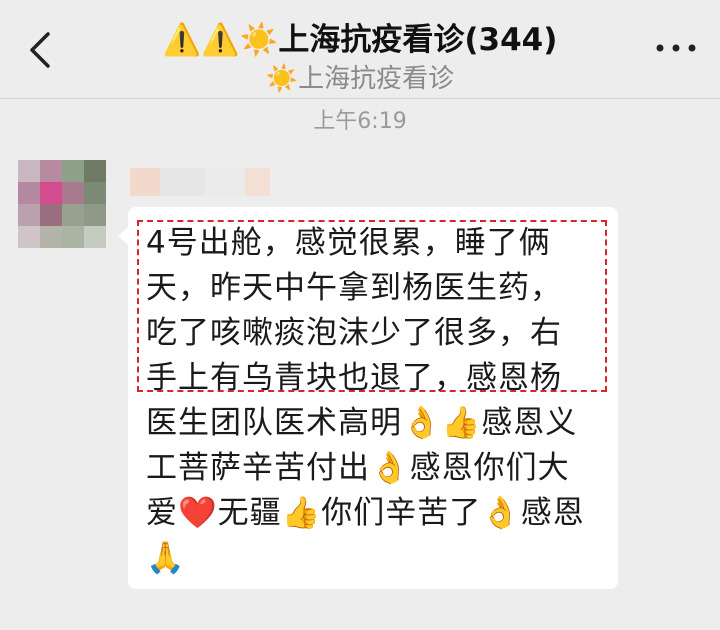 The image size is (720, 630). I want to click on more-dots-icon, so click(676, 48).